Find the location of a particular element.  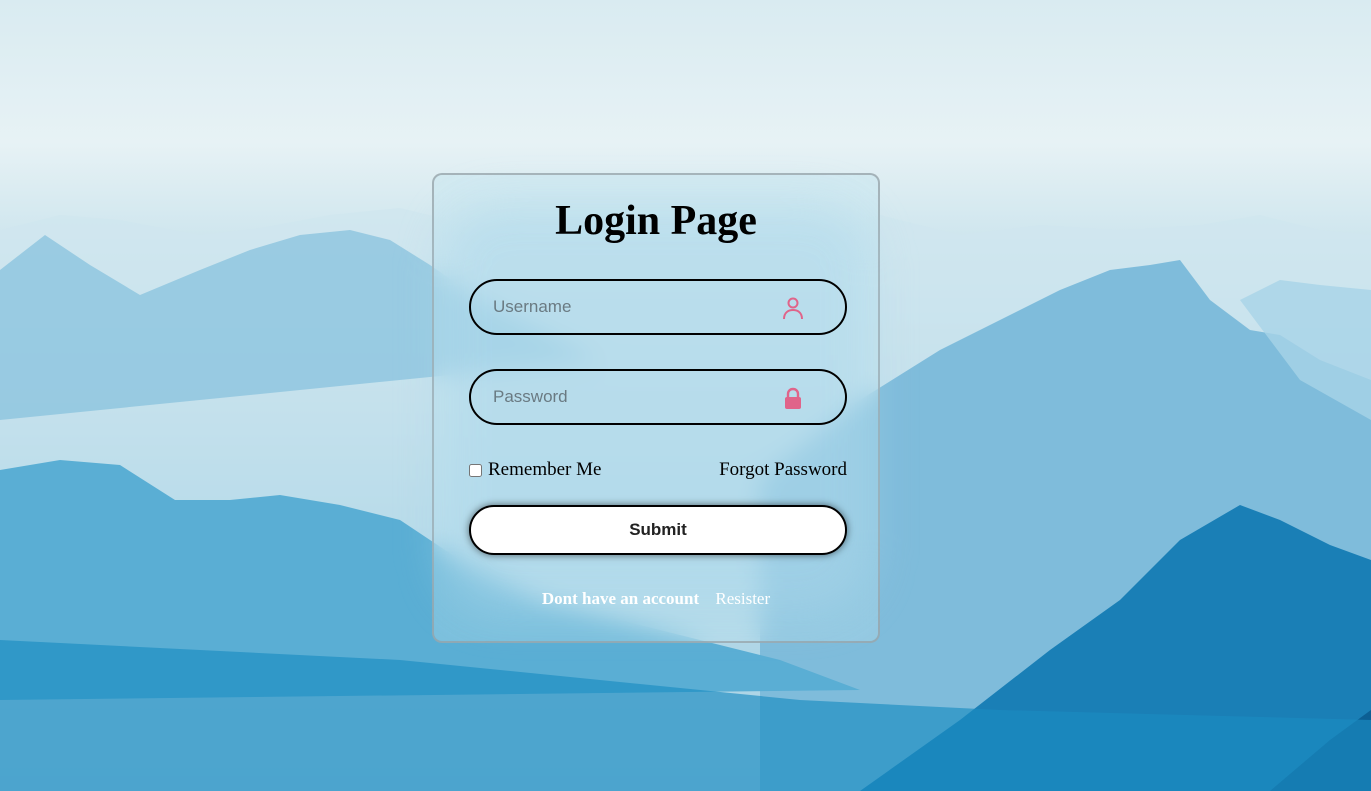

submit-button: Submit is located at coordinates (658, 530).